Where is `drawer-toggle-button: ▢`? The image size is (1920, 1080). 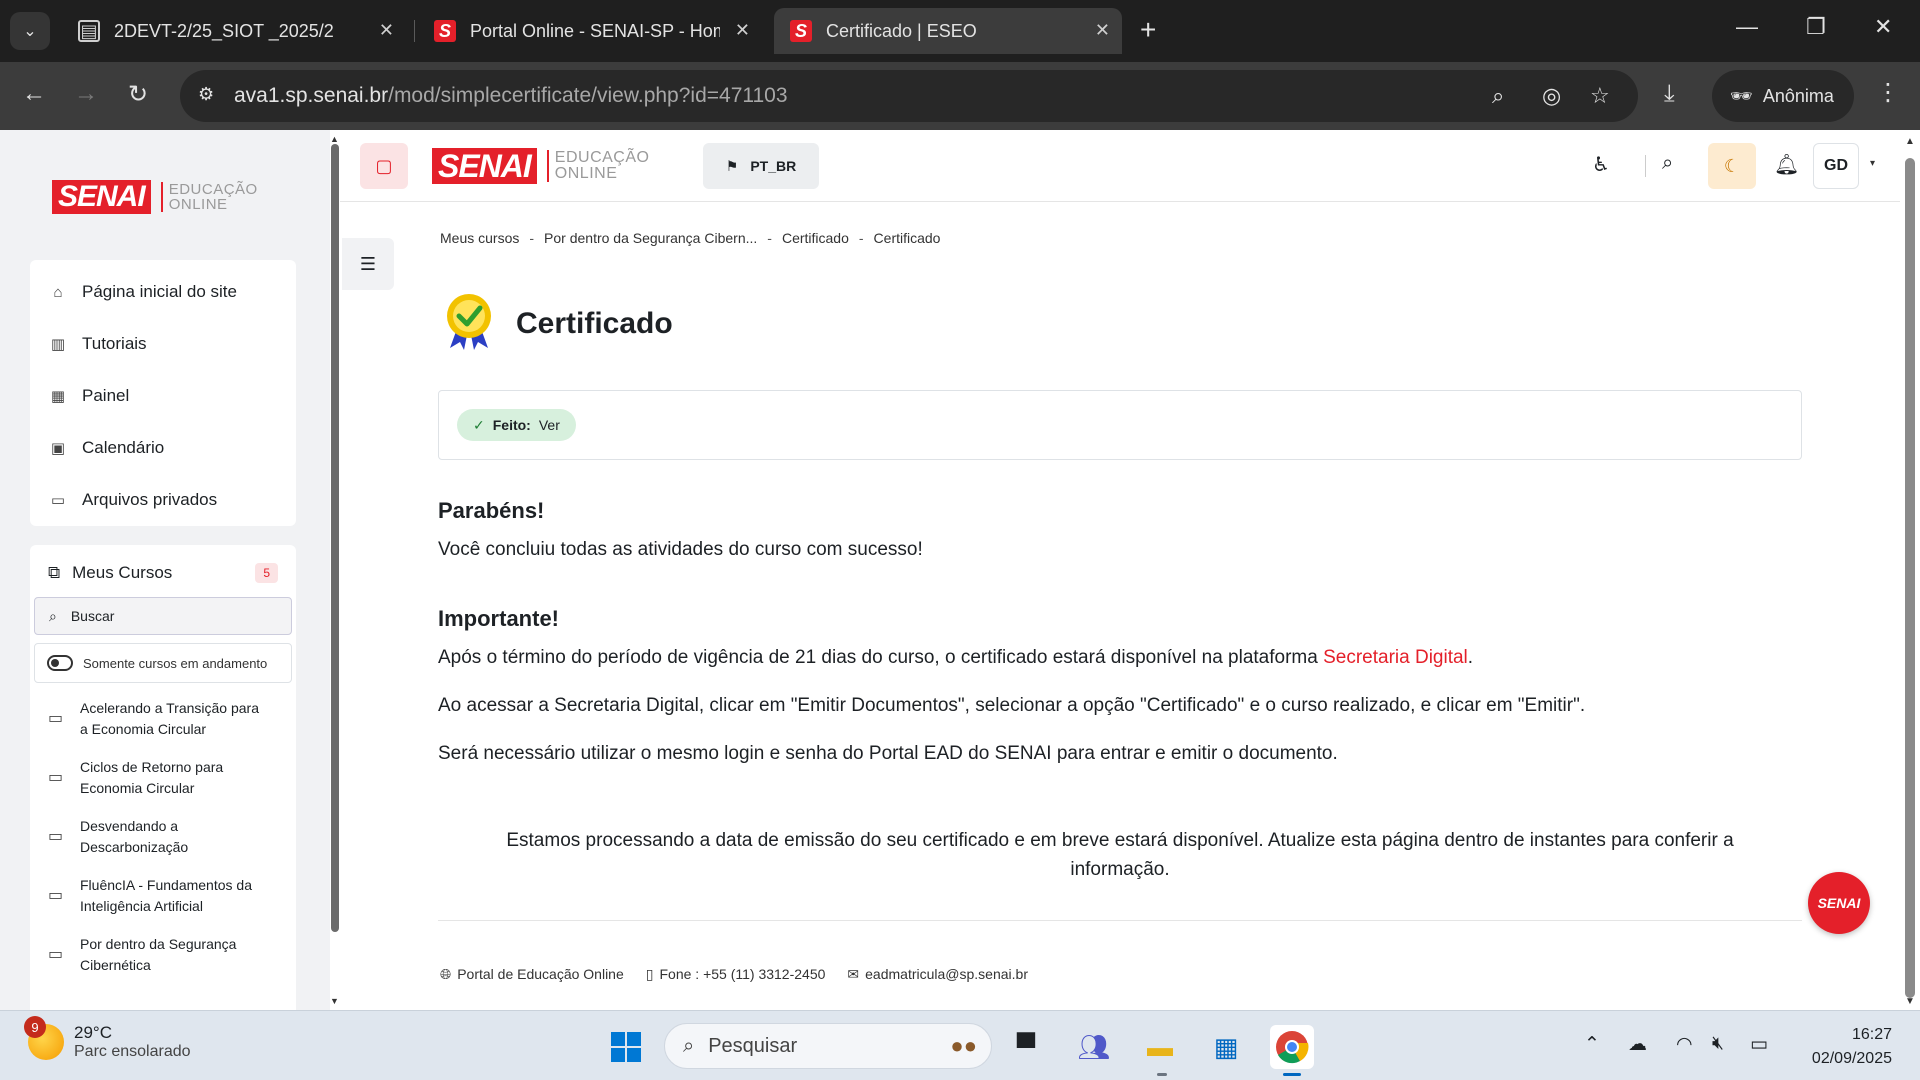 drawer-toggle-button: ▢ is located at coordinates (384, 166).